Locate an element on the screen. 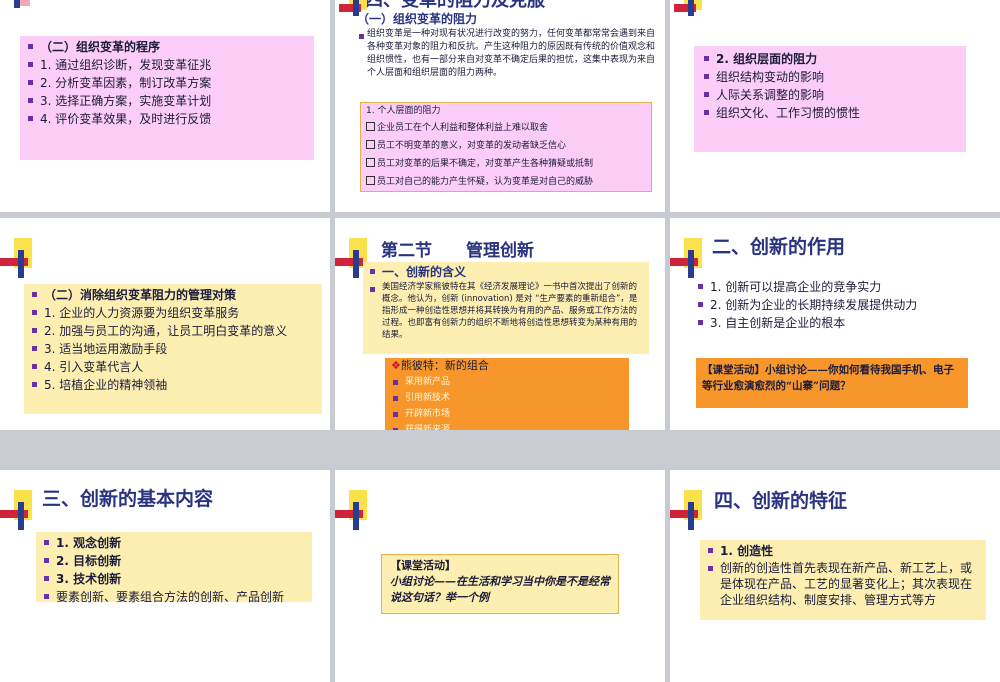 This screenshot has width=1000, height=682. list-item: 3. 适当地运用激励手段 is located at coordinates (173, 349).